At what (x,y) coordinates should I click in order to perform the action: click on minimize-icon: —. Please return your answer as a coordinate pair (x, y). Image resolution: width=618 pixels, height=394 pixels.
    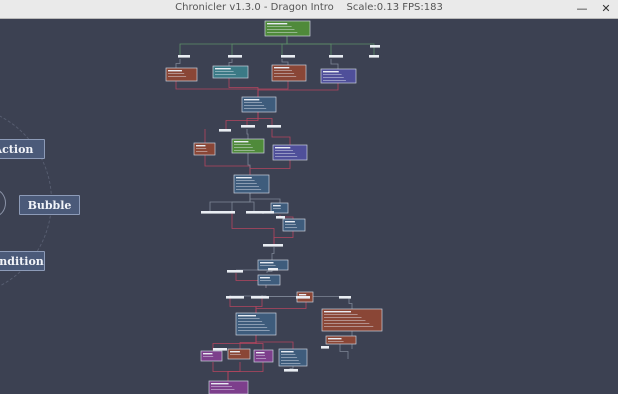
    Looking at the image, I should click on (582, 9).